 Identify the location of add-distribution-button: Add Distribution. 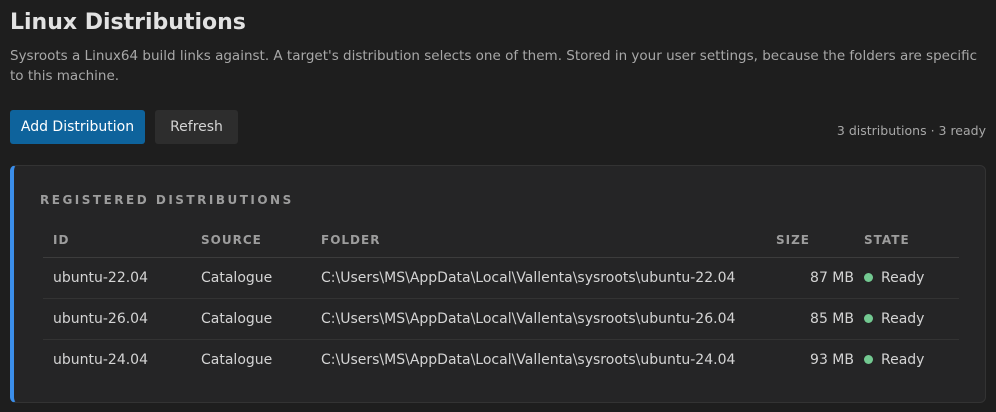
(77, 127).